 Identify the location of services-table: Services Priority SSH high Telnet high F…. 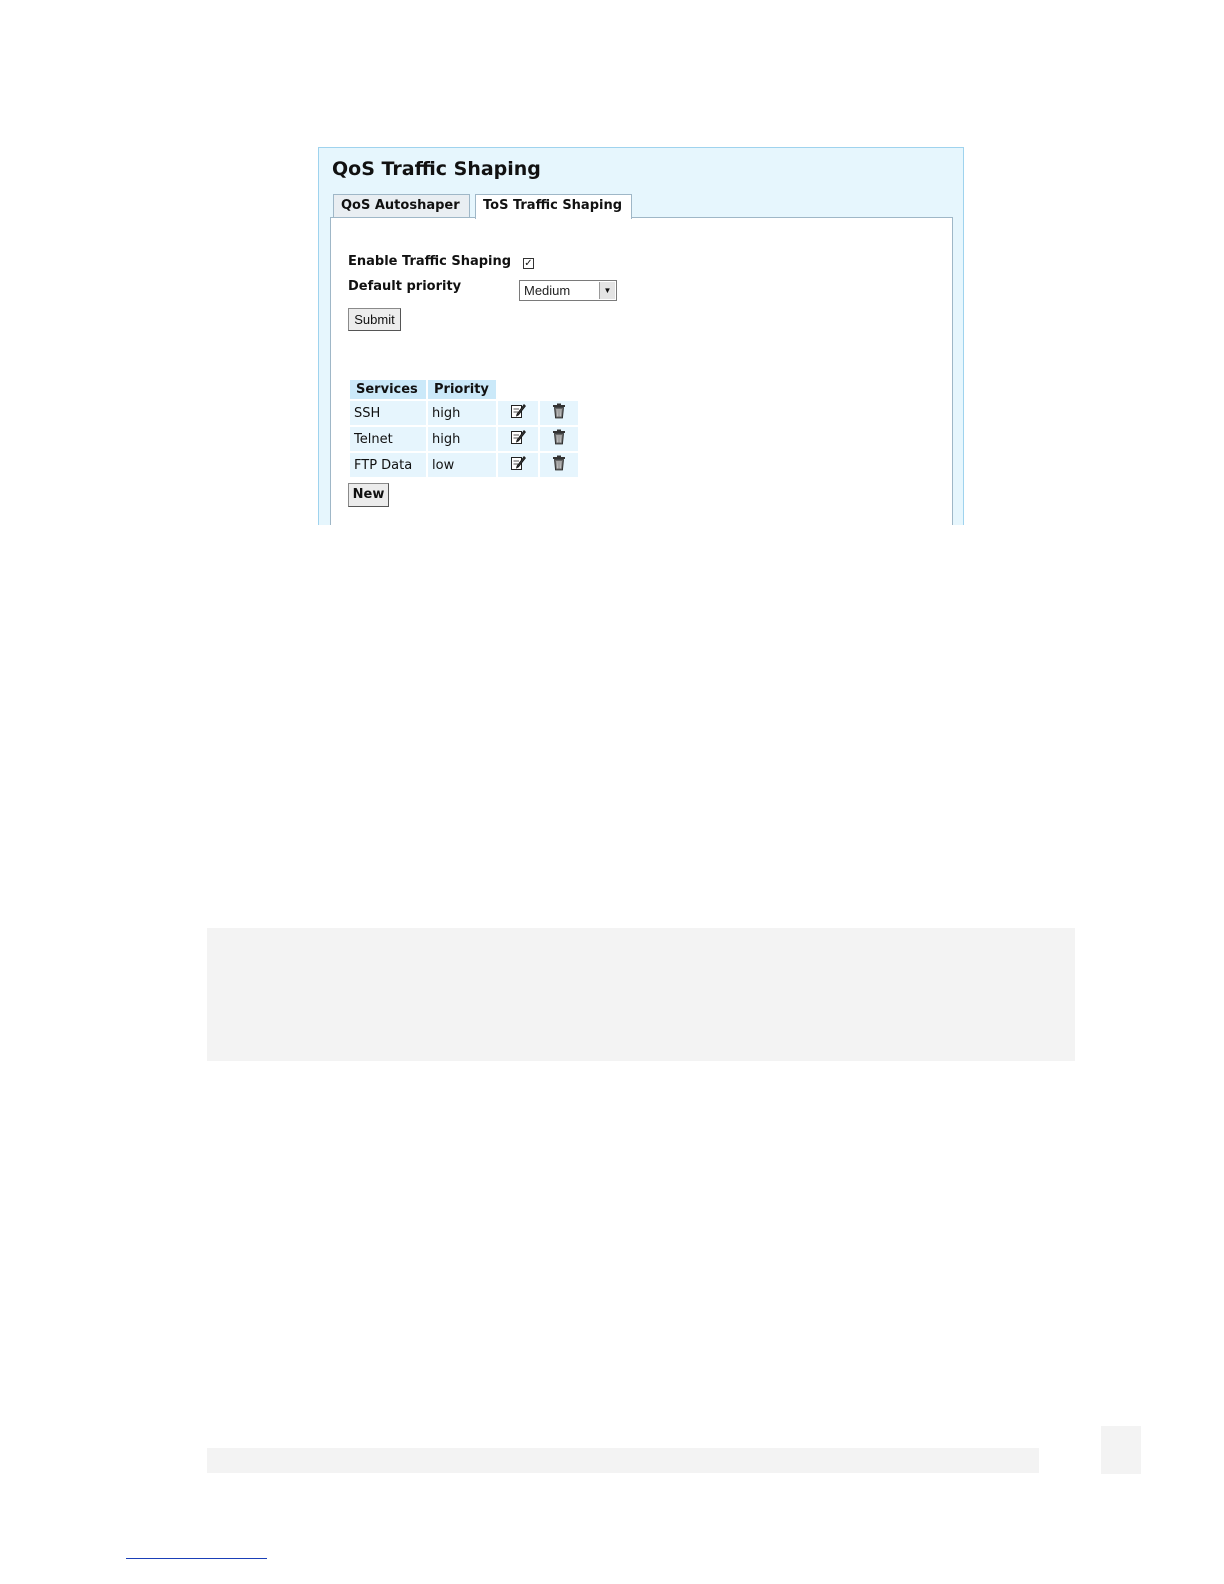
(464, 428).